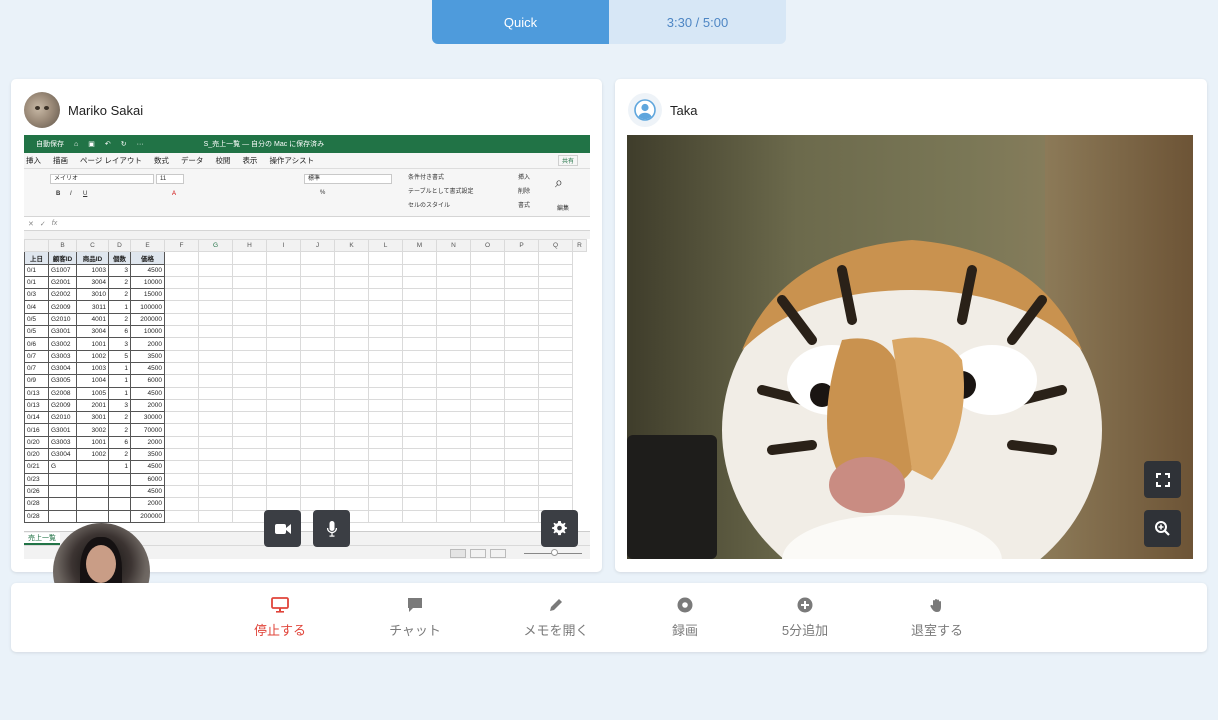 The height and width of the screenshot is (720, 1218). Describe the element at coordinates (92, 282) in the screenshot. I see `data-cell: 3004` at that location.